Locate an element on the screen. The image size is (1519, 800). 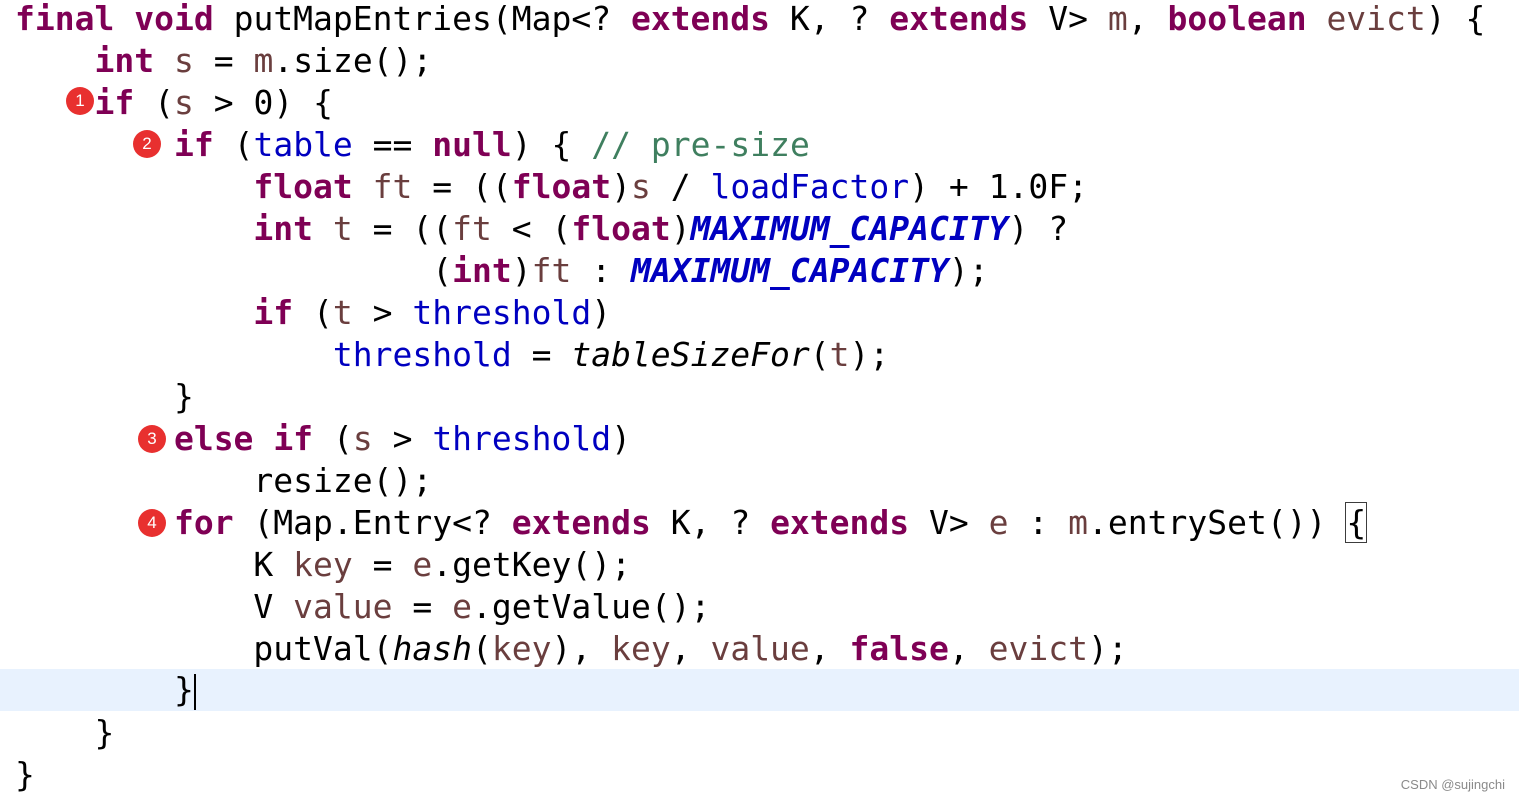
punct: : is located at coordinates (601, 270).